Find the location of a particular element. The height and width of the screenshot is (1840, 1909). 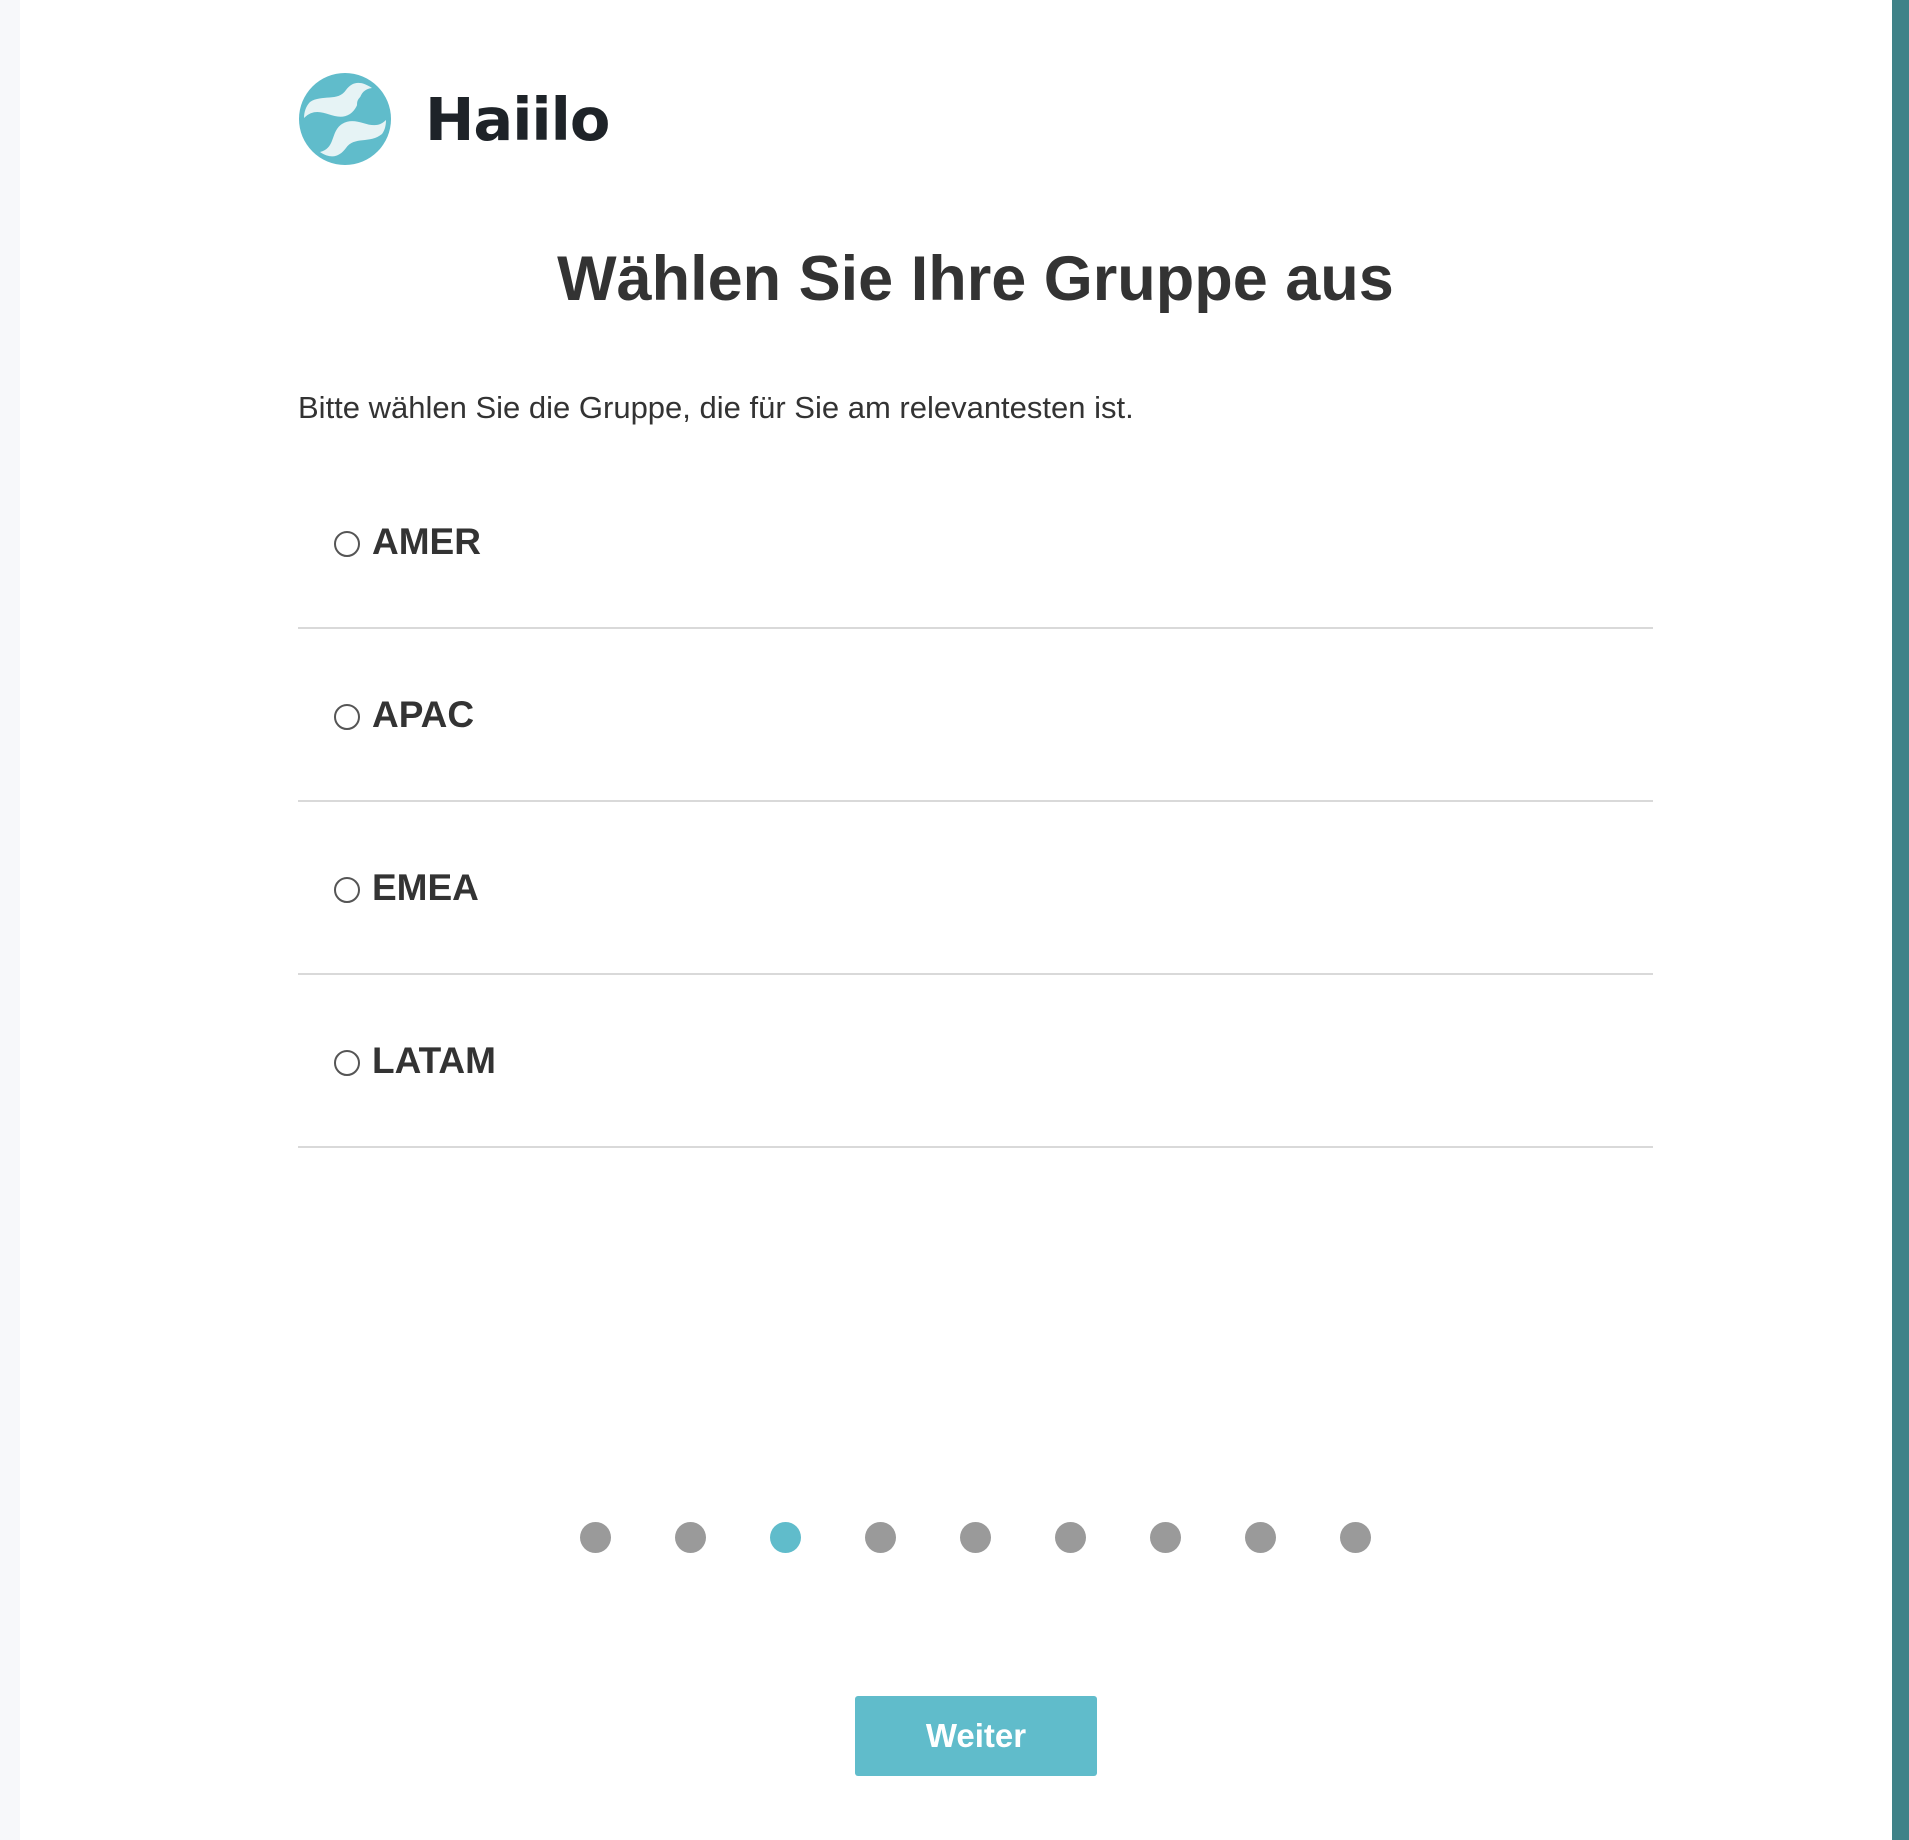

haiilo-logo: Haiilo is located at coordinates (454, 119).